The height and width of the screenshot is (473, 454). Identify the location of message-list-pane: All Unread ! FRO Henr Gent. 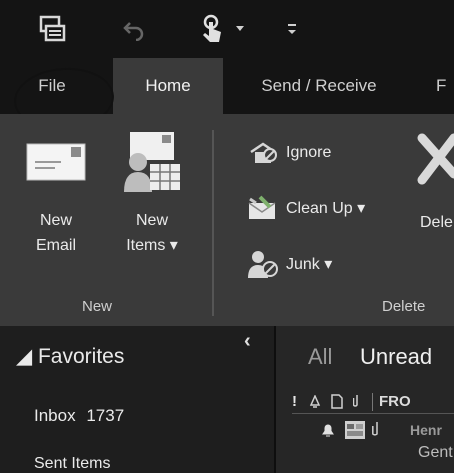
(365, 399).